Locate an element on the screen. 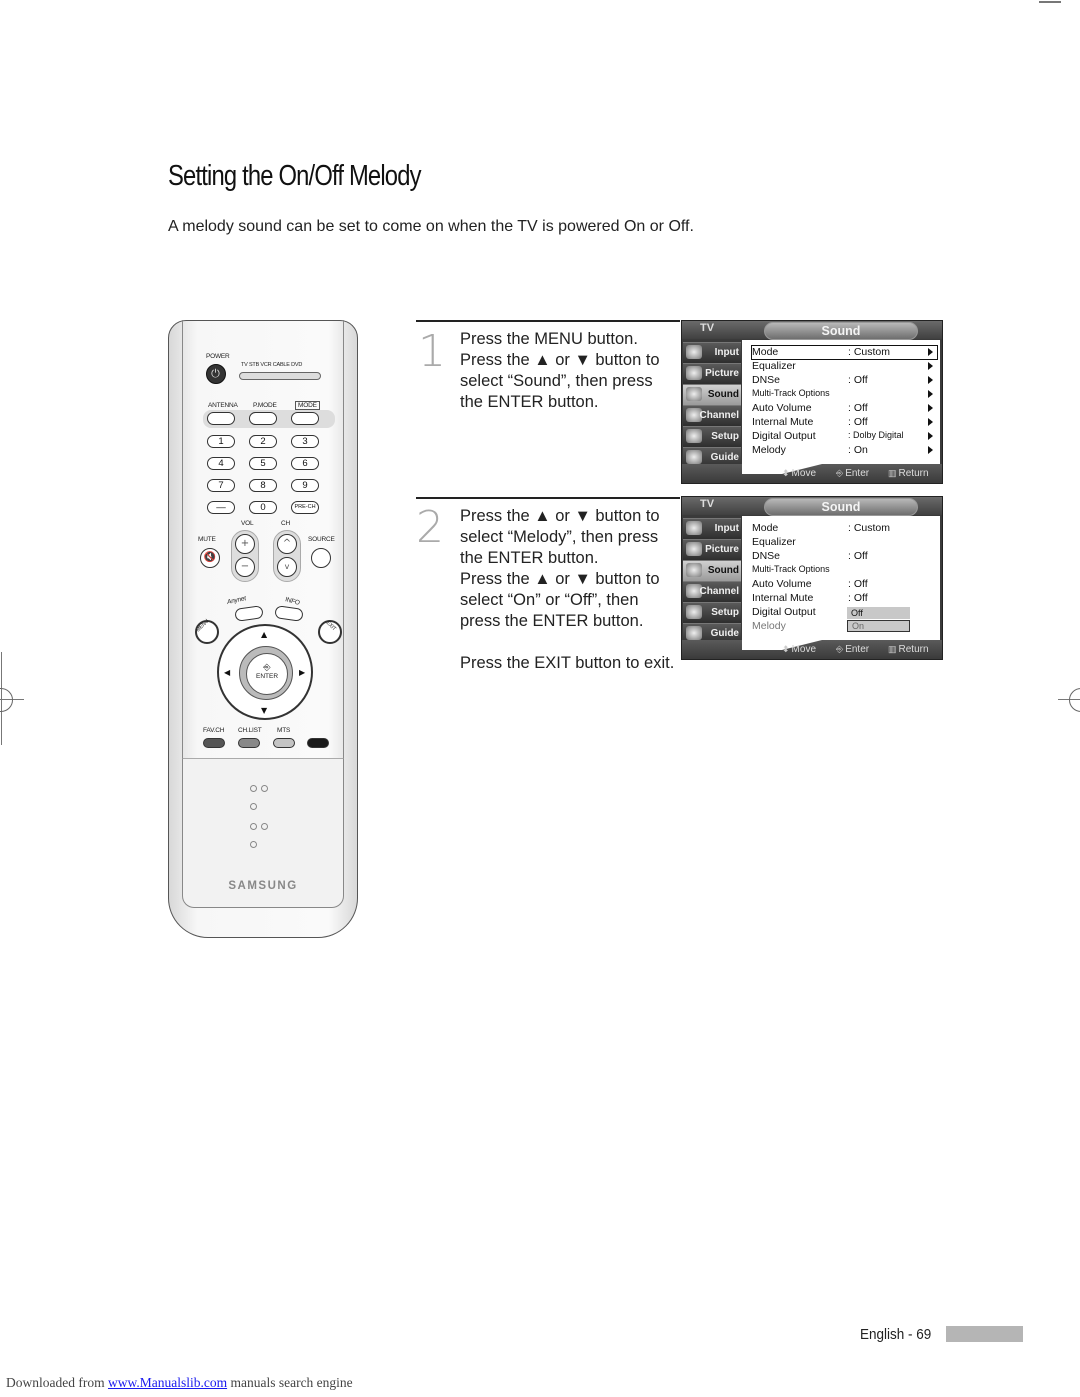 This screenshot has width=1080, height=1397. pmode-button is located at coordinates (263, 418).